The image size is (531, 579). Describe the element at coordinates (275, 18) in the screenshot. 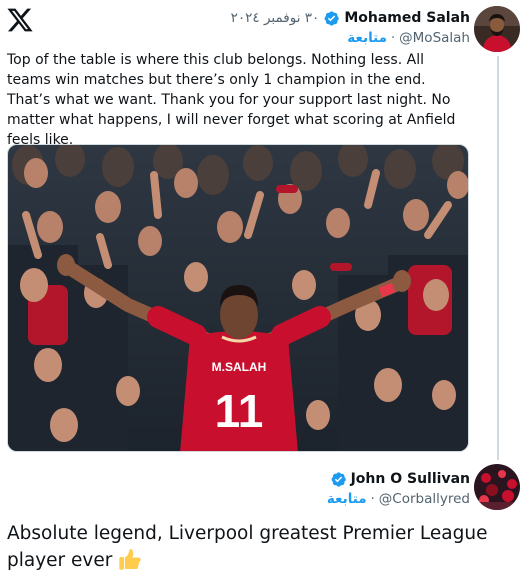

I see `tweet-date: ٣٠ نوفمبر ٢٠٢٤` at that location.